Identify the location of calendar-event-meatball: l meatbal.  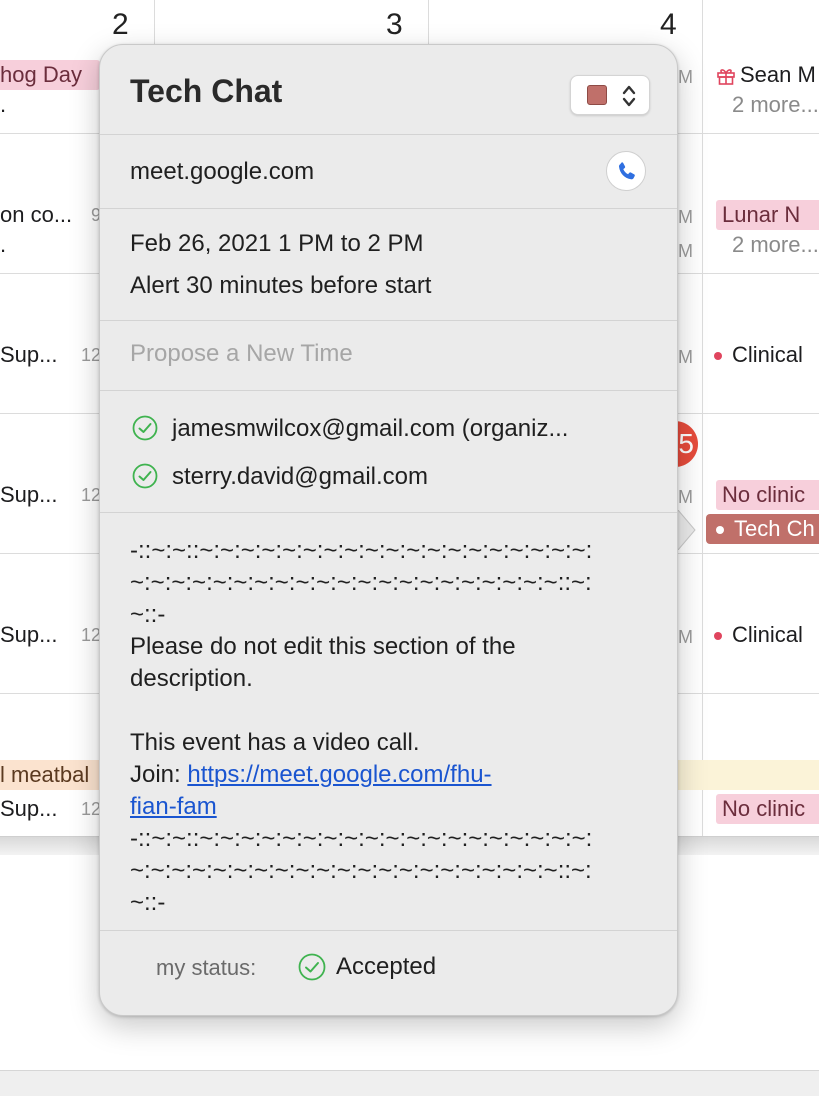
(52, 775).